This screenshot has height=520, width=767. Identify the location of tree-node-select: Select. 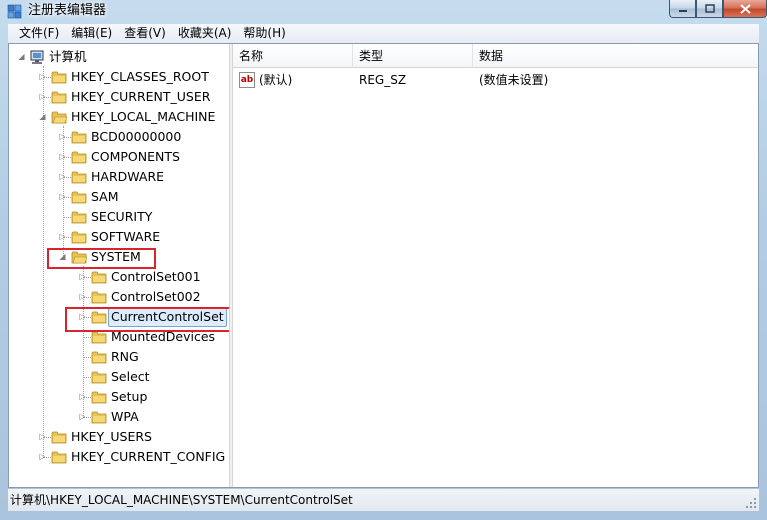
(119, 377).